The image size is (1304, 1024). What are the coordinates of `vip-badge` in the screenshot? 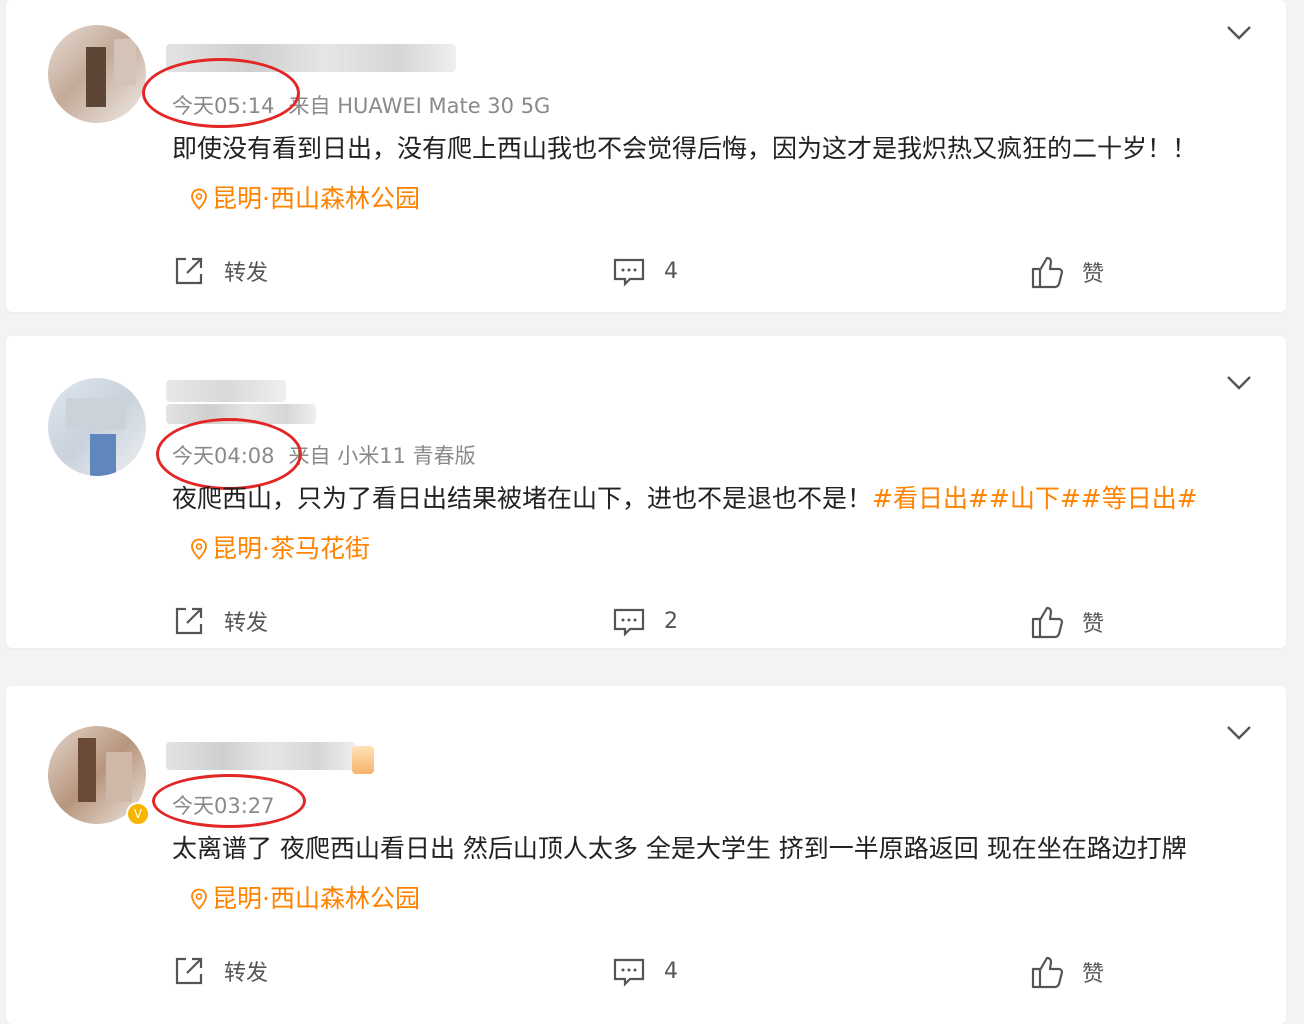 It's located at (363, 760).